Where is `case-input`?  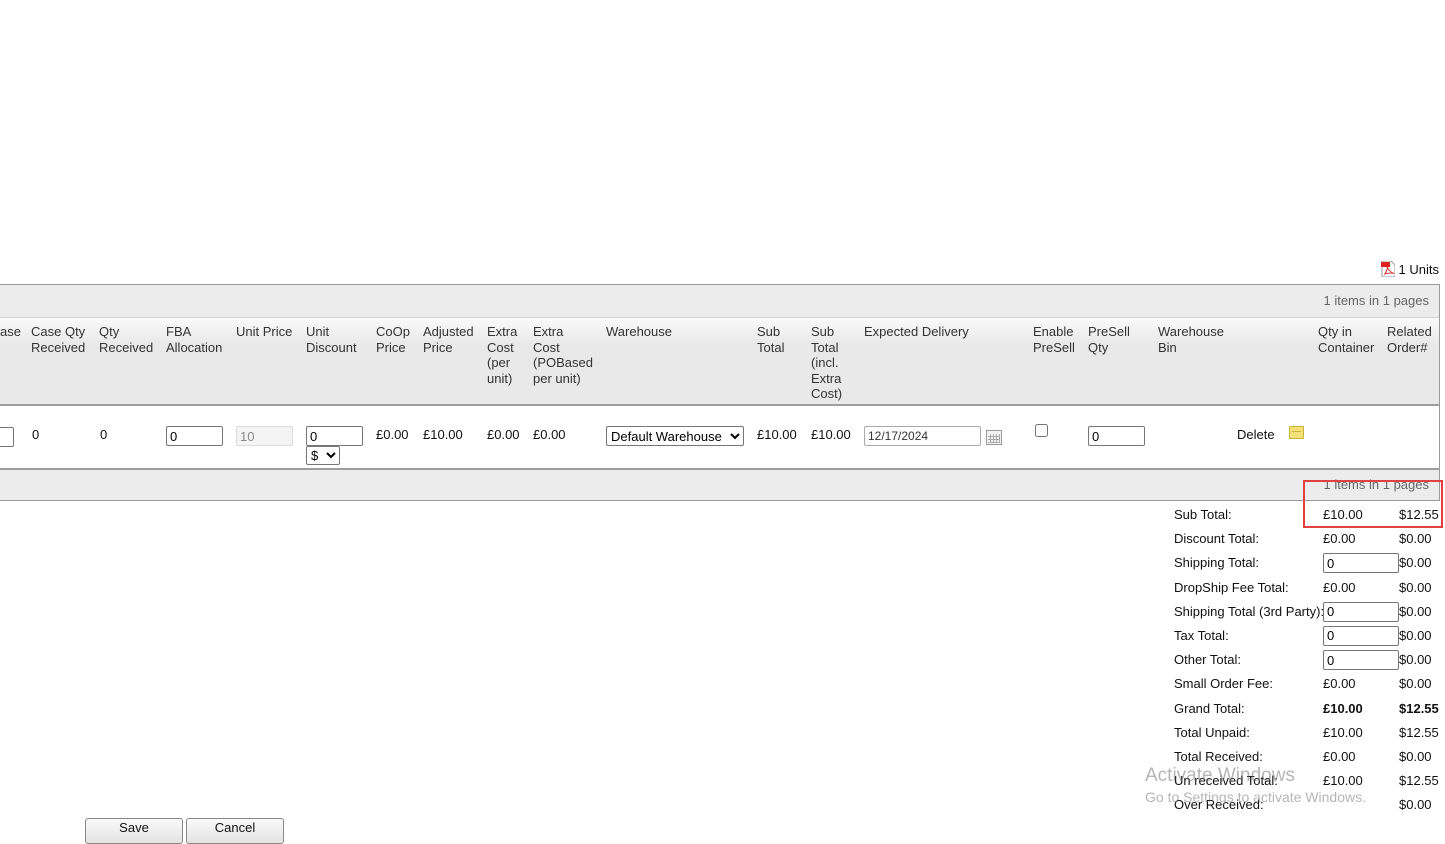 case-input is located at coordinates (7, 437).